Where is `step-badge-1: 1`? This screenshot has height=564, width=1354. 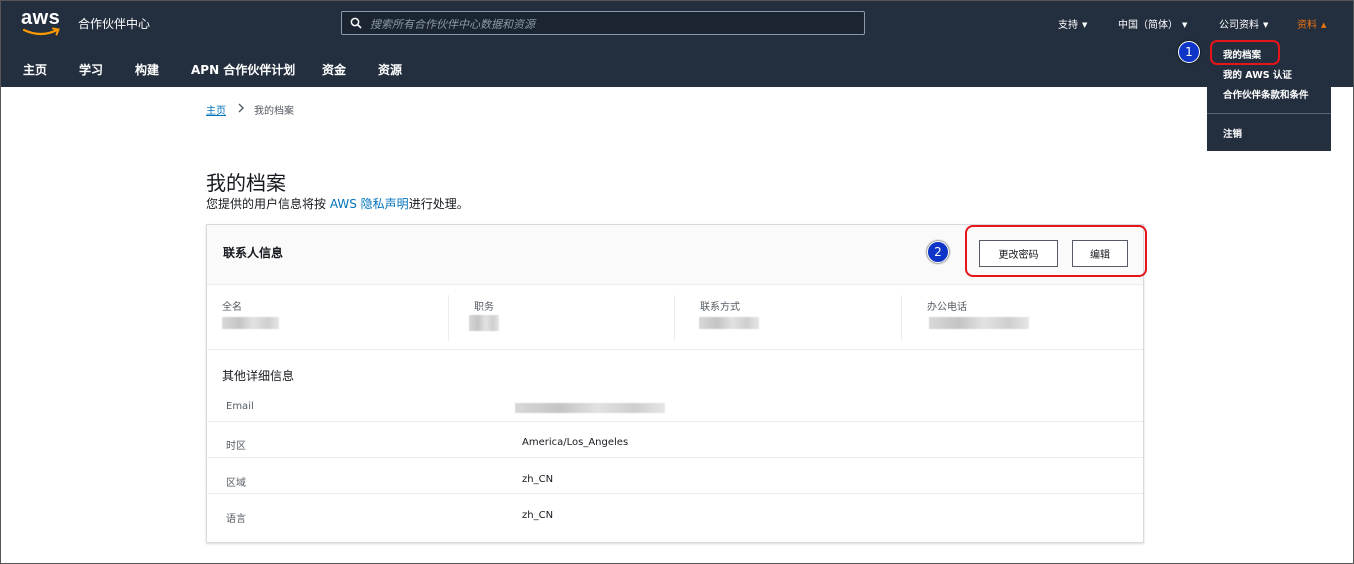 step-badge-1: 1 is located at coordinates (1189, 52).